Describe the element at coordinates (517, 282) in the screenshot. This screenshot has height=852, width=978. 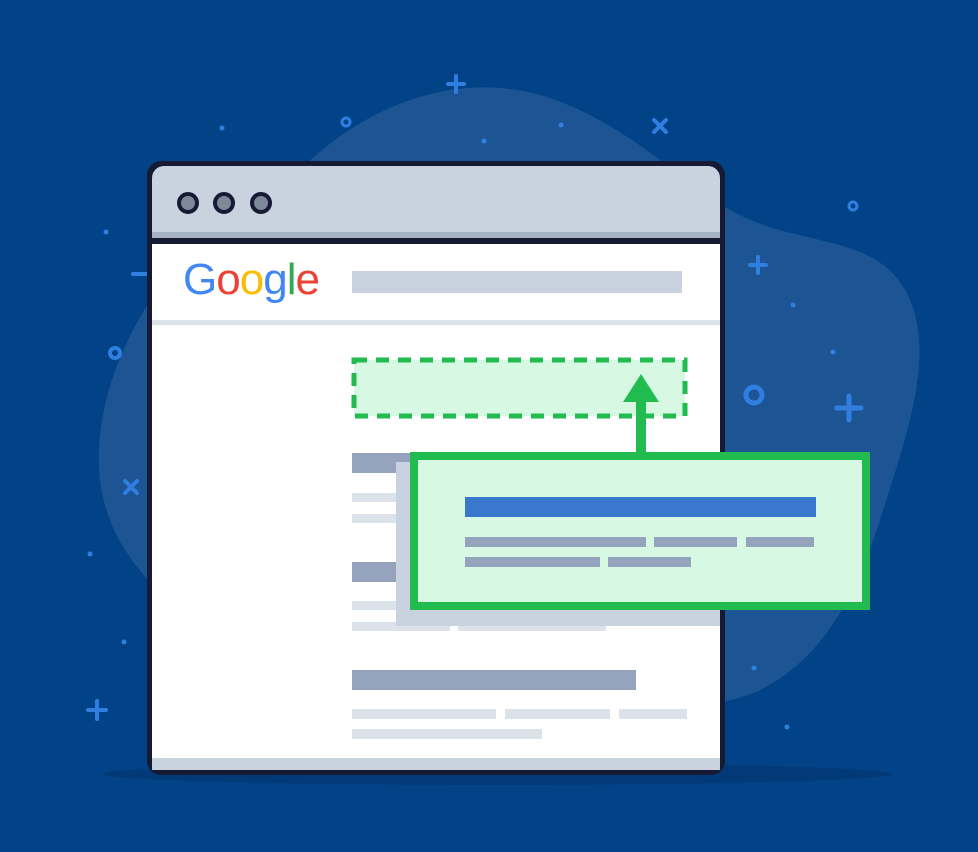
I see `search-bar` at that location.